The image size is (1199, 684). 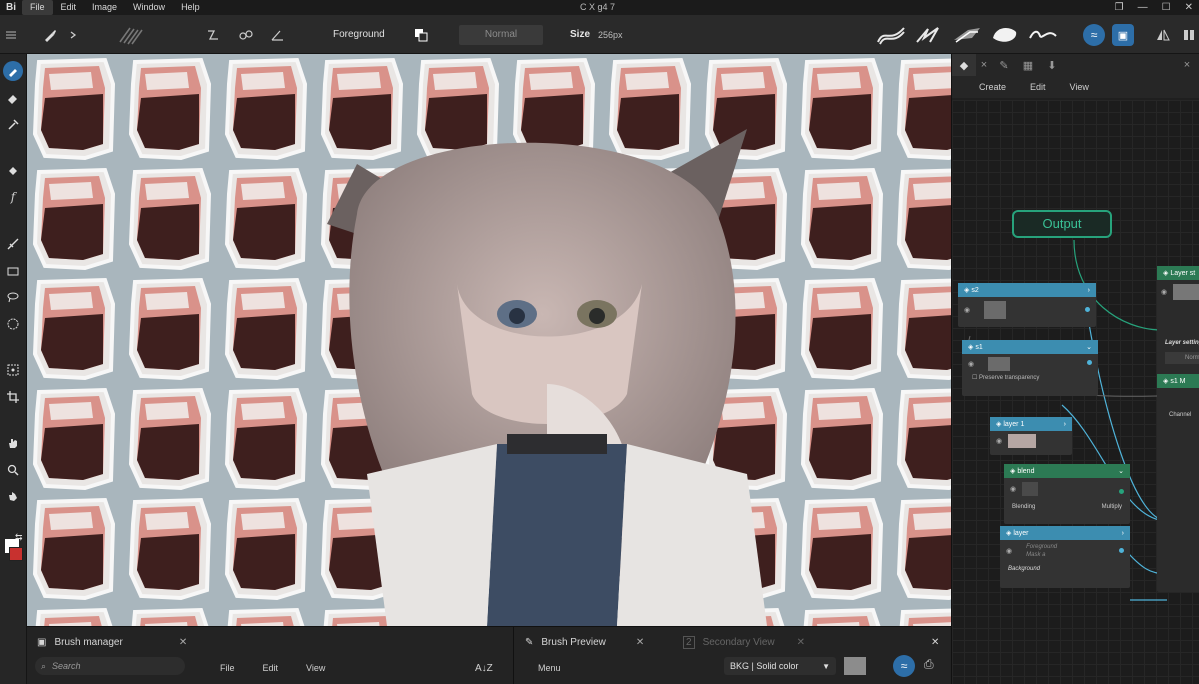 I want to click on node-s1: ◈ s1 ⌄ ◉ ☐ Preserve transparency, so click(x=1030, y=368).